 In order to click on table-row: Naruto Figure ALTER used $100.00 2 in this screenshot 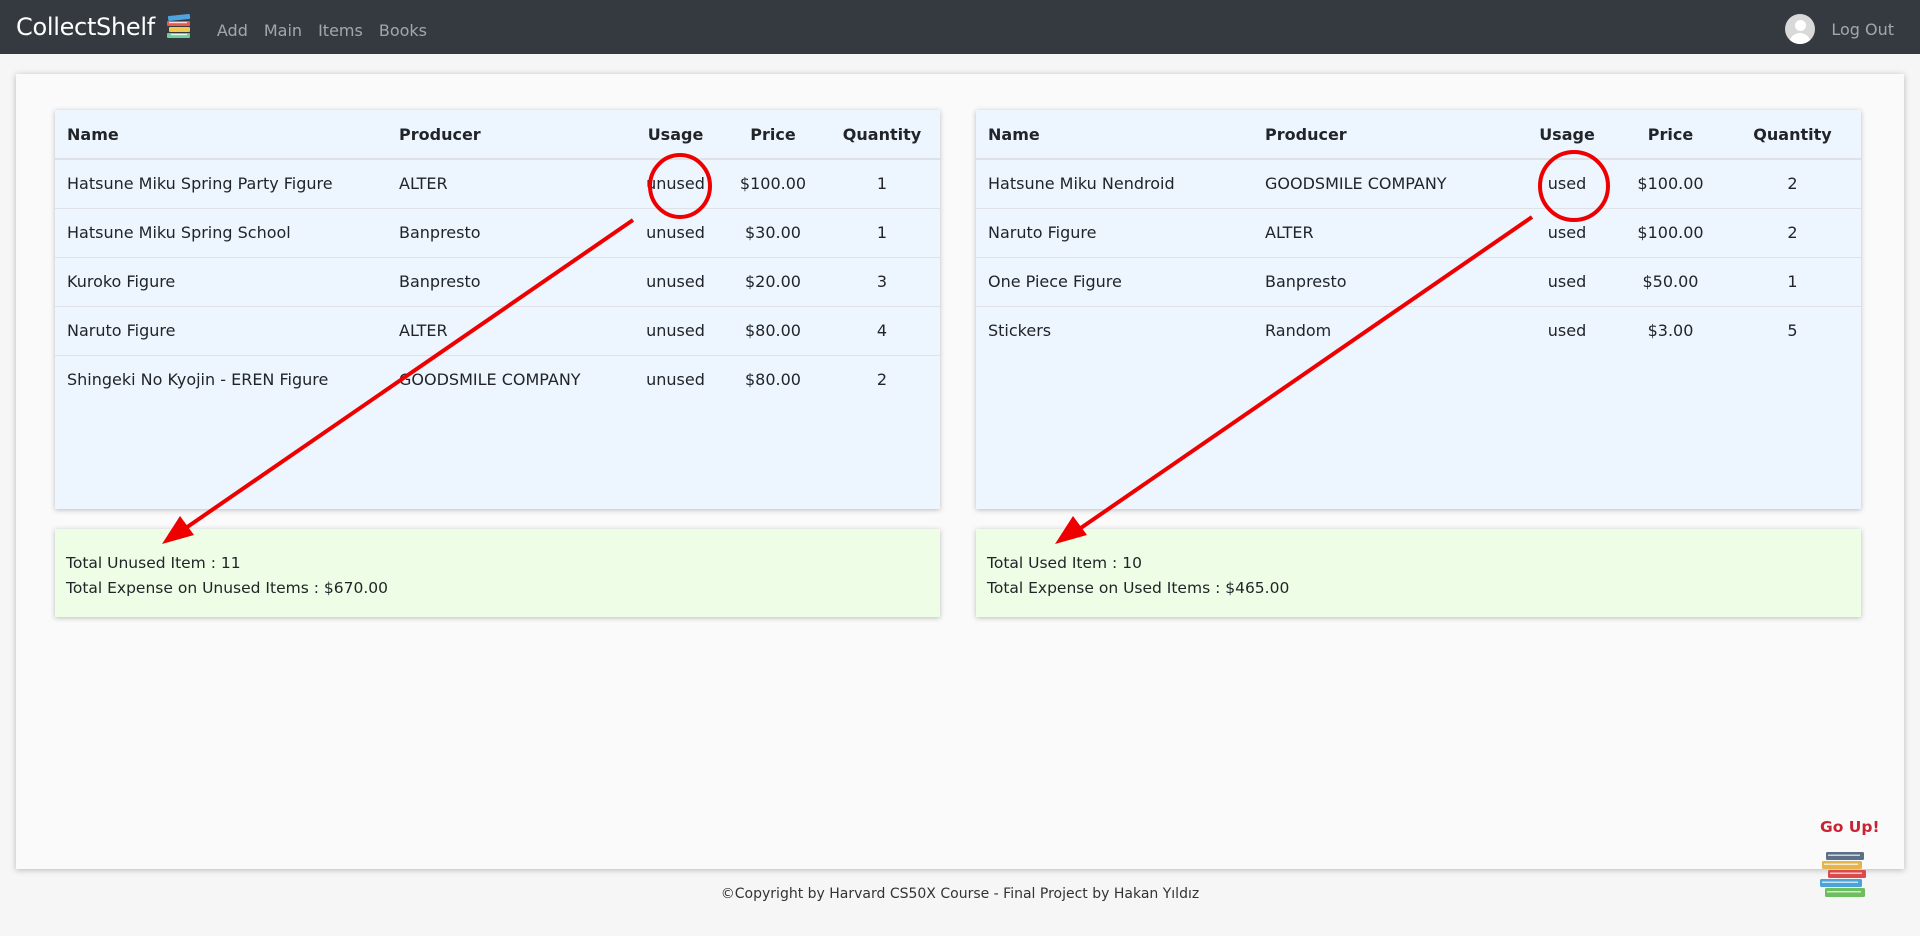, I will do `click(1418, 233)`.